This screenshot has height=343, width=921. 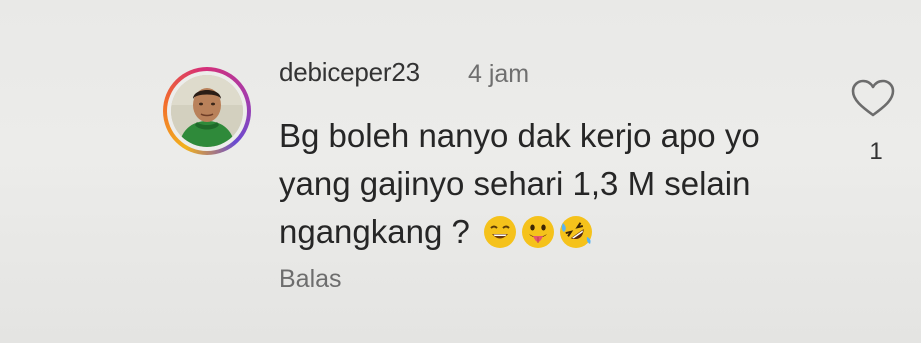 What do you see at coordinates (500, 232) in the screenshot?
I see `grinning-face-icon` at bounding box center [500, 232].